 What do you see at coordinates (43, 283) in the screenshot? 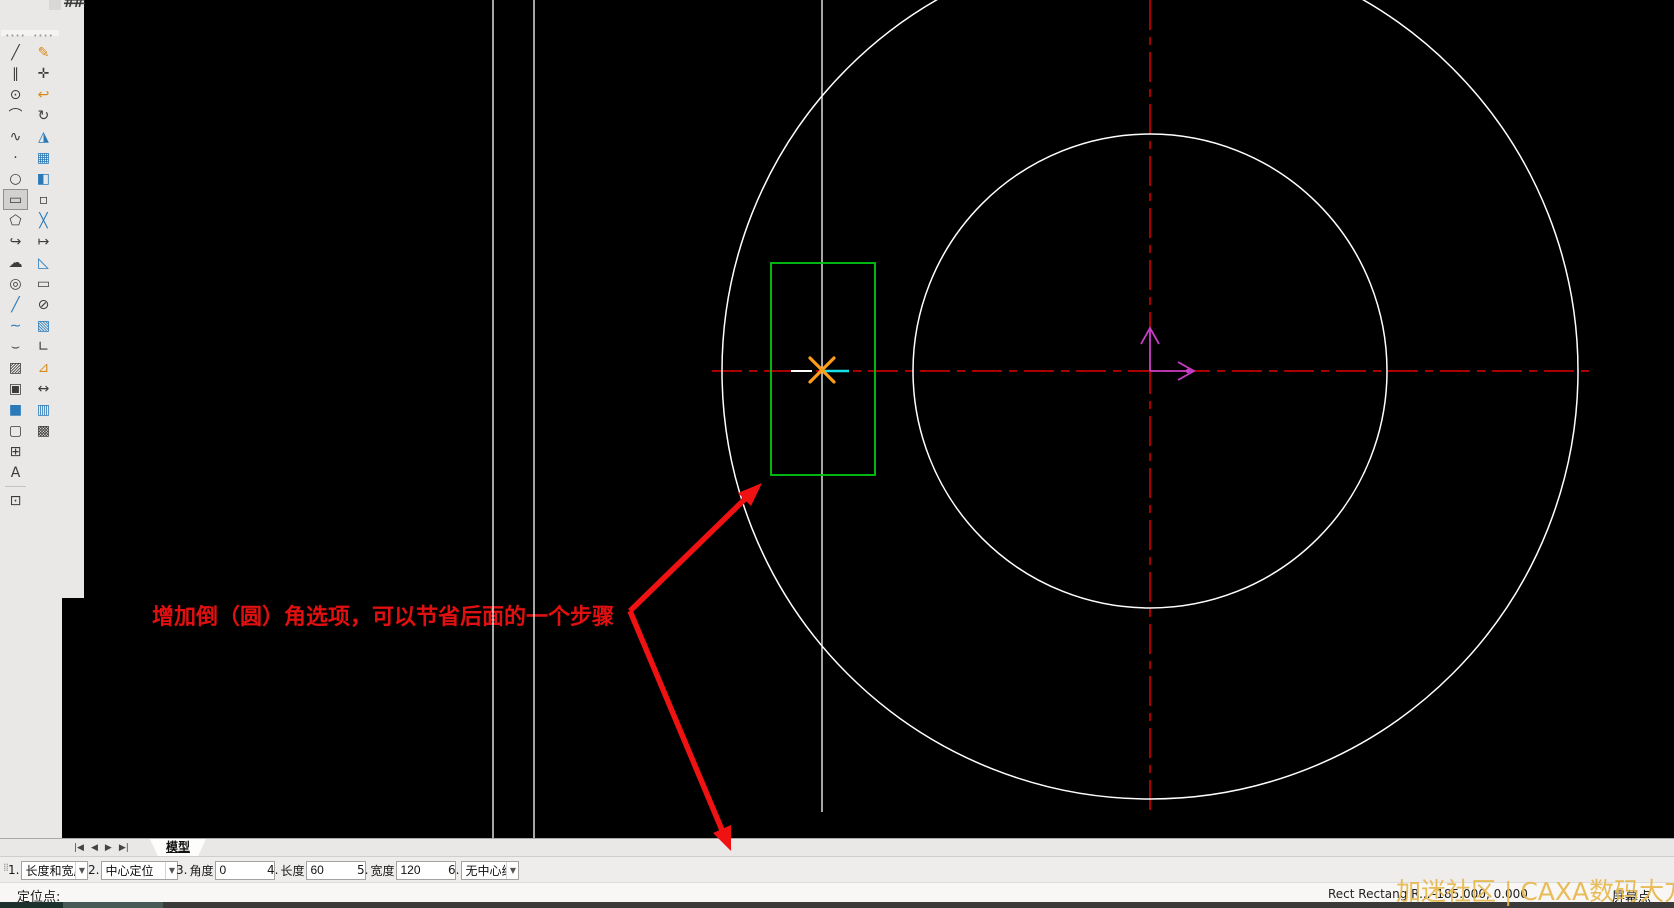
I see `break-window-tool-icon: ▭` at bounding box center [43, 283].